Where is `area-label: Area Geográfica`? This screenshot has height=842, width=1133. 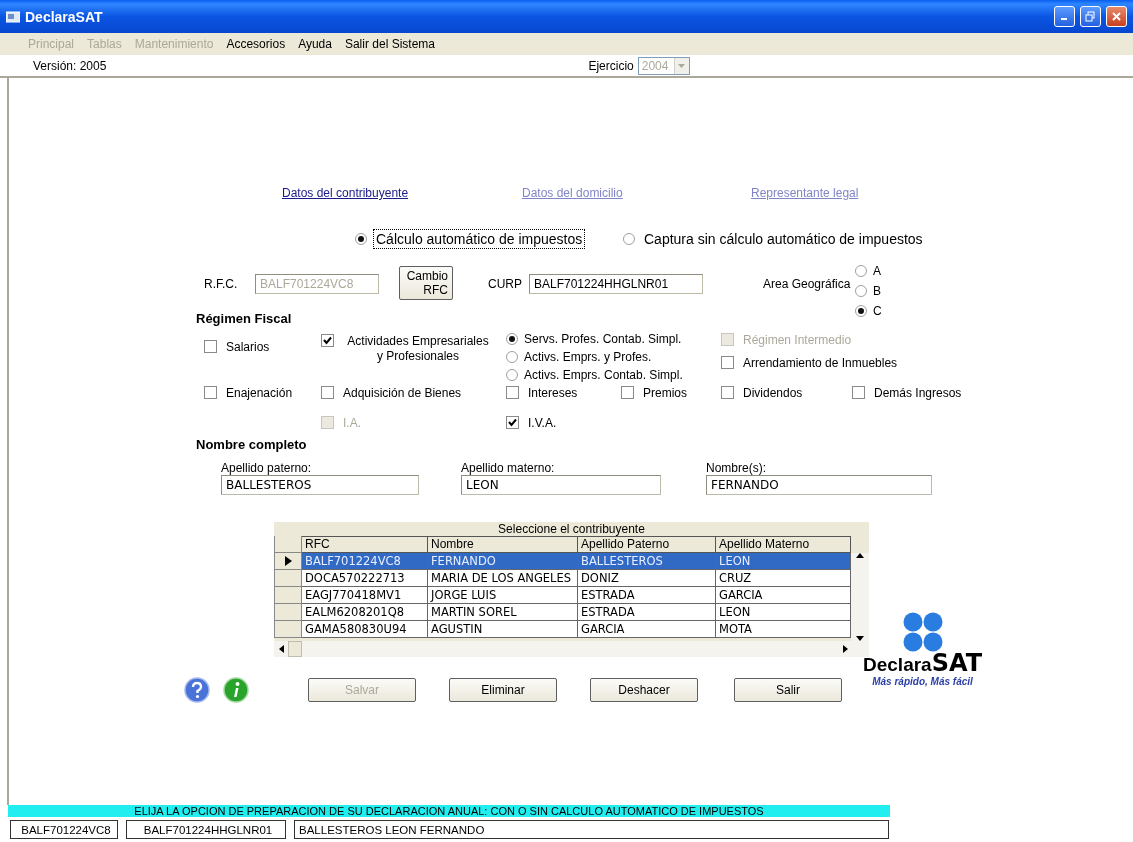
area-label: Area Geográfica is located at coordinates (807, 284).